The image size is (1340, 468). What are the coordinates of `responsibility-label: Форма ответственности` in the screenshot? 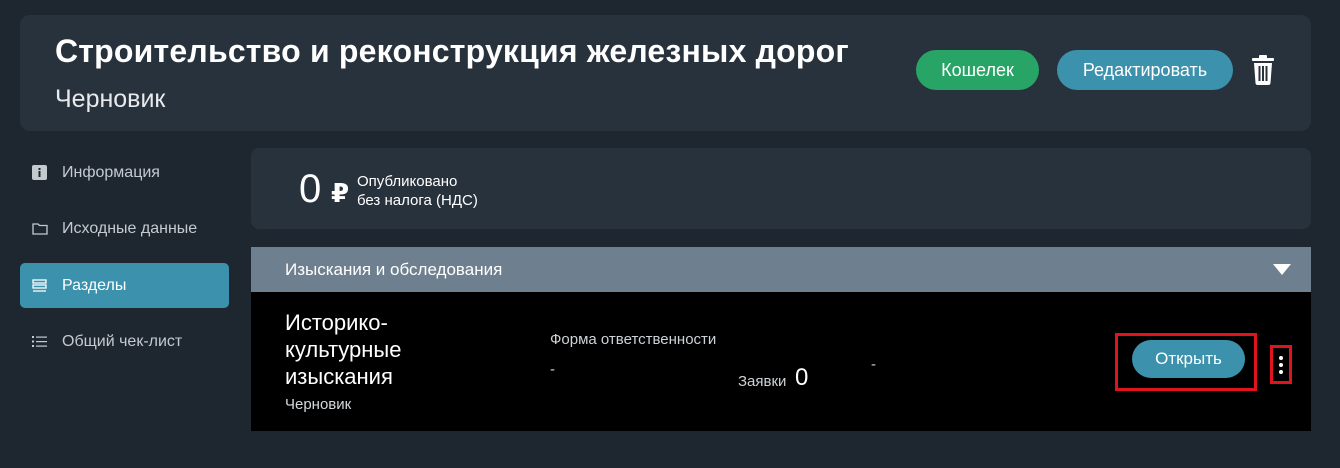 It's located at (633, 339).